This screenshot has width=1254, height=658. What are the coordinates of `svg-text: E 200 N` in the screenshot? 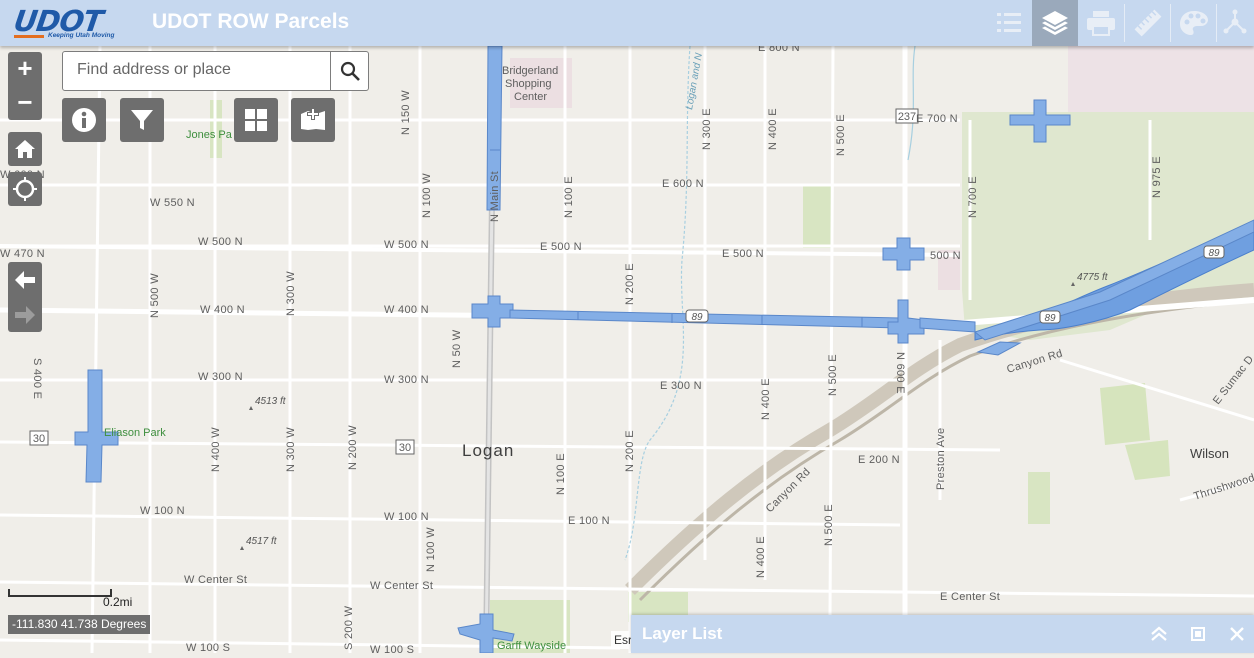 It's located at (879, 460).